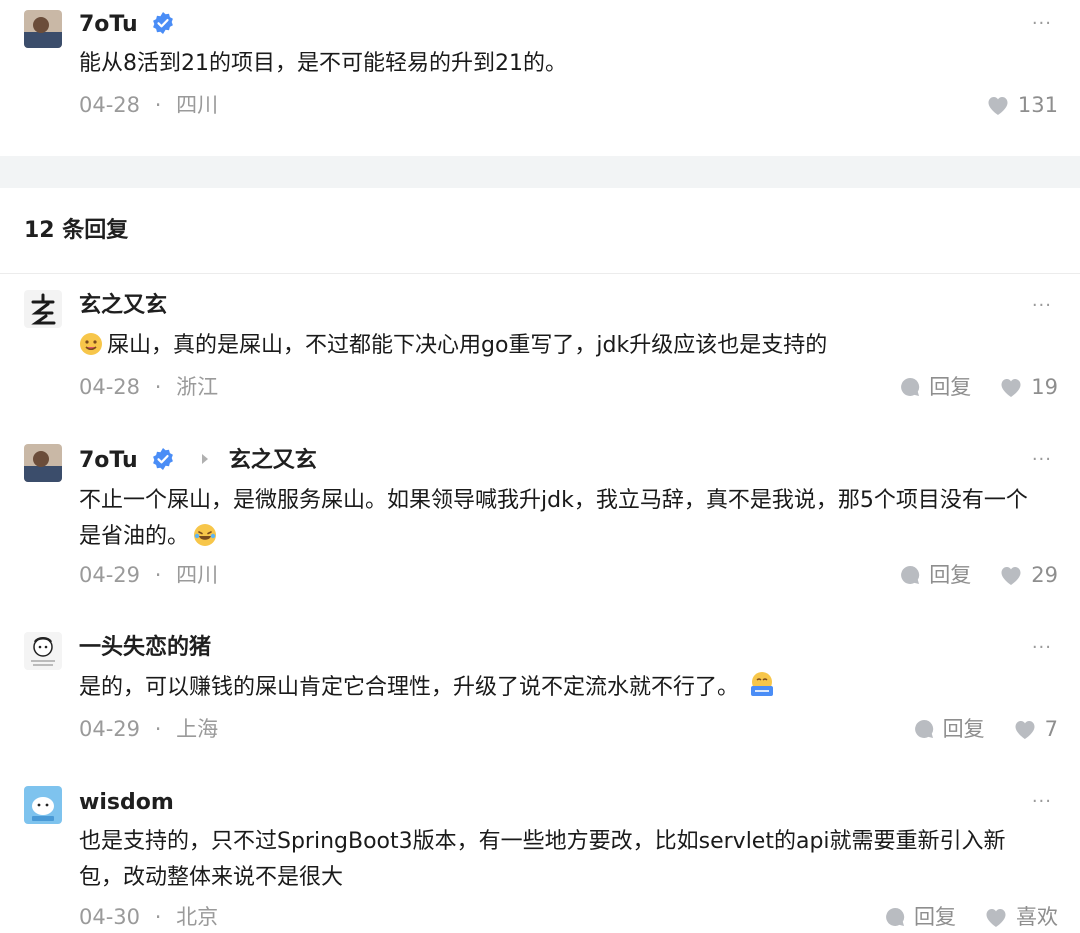 The height and width of the screenshot is (933, 1080). I want to click on reply-text: 是的，可以赚钱的屎山肯定它合理性，升级了说不定流水就不行了。, so click(559, 688).